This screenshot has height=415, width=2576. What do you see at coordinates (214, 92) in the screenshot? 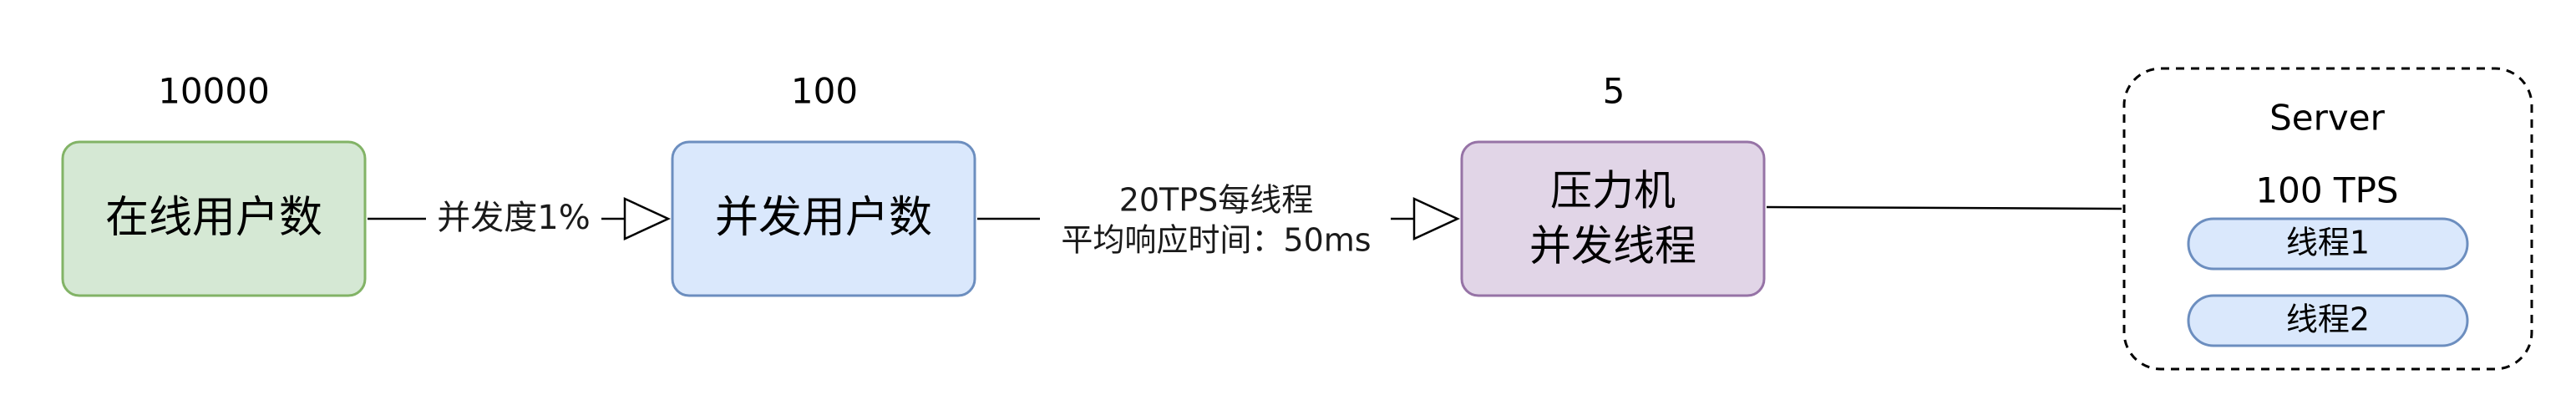
I see `online-users-count: 10000` at bounding box center [214, 92].